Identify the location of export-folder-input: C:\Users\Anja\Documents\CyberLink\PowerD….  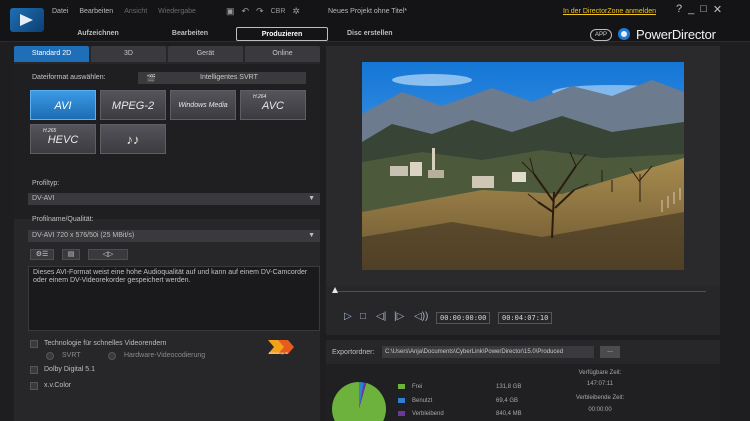
(488, 352).